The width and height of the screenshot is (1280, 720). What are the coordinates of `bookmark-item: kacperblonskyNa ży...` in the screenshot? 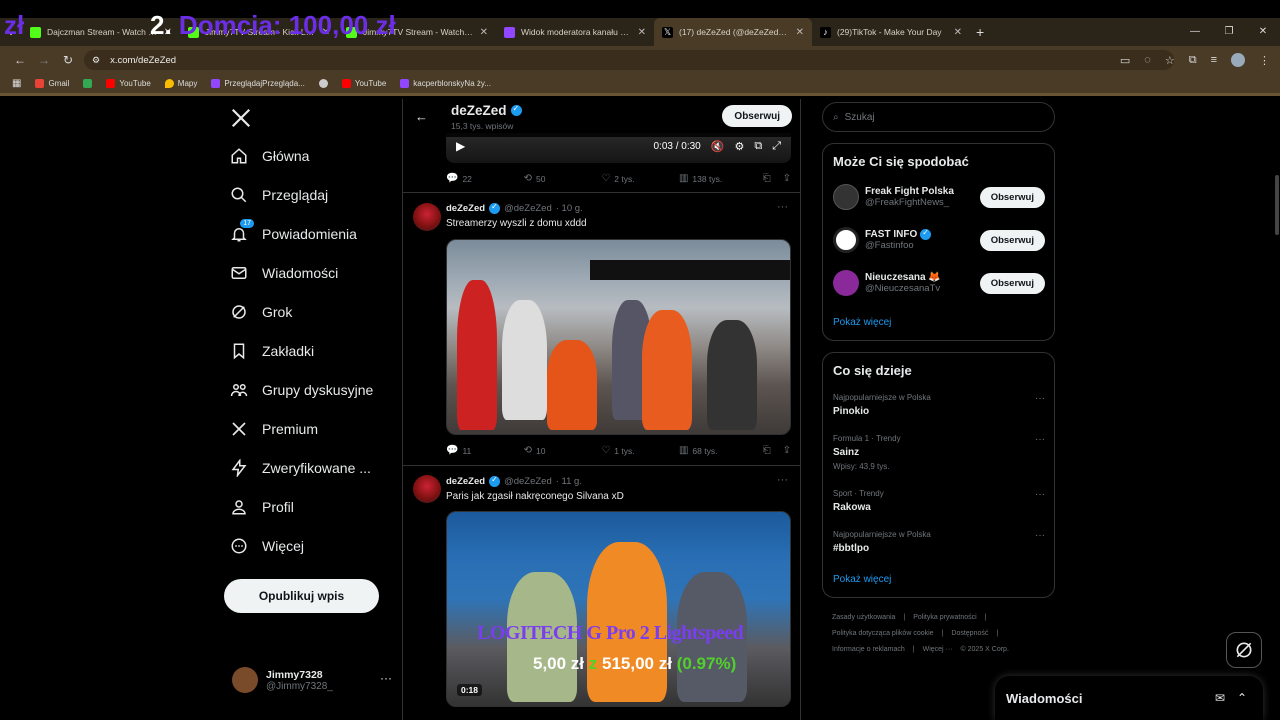 It's located at (445, 83).